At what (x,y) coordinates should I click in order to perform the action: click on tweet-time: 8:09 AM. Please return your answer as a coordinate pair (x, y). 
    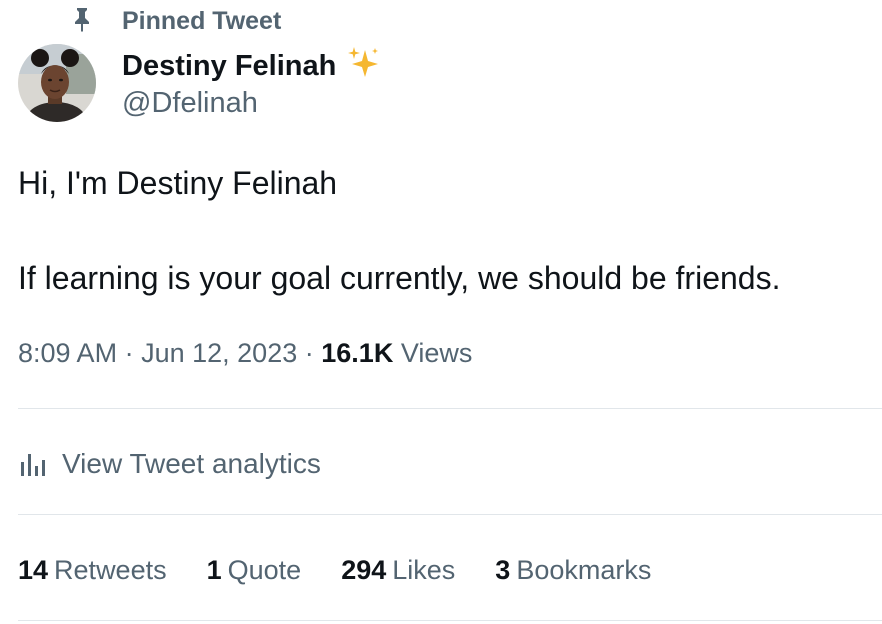
    Looking at the image, I should click on (67, 353).